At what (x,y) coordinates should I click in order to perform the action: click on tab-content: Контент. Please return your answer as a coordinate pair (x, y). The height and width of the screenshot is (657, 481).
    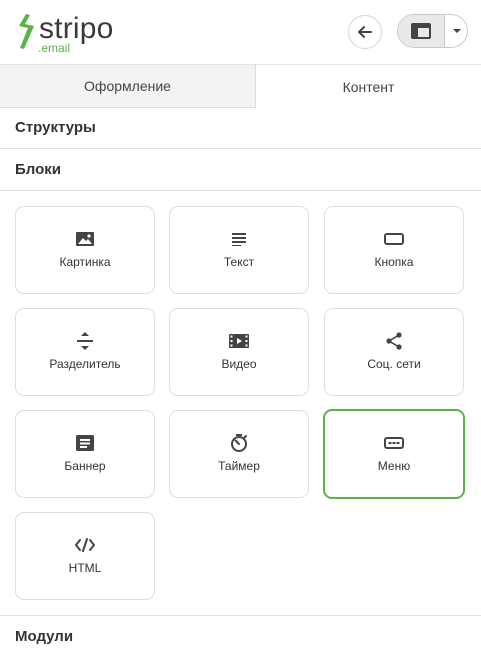
    Looking at the image, I should click on (368, 86).